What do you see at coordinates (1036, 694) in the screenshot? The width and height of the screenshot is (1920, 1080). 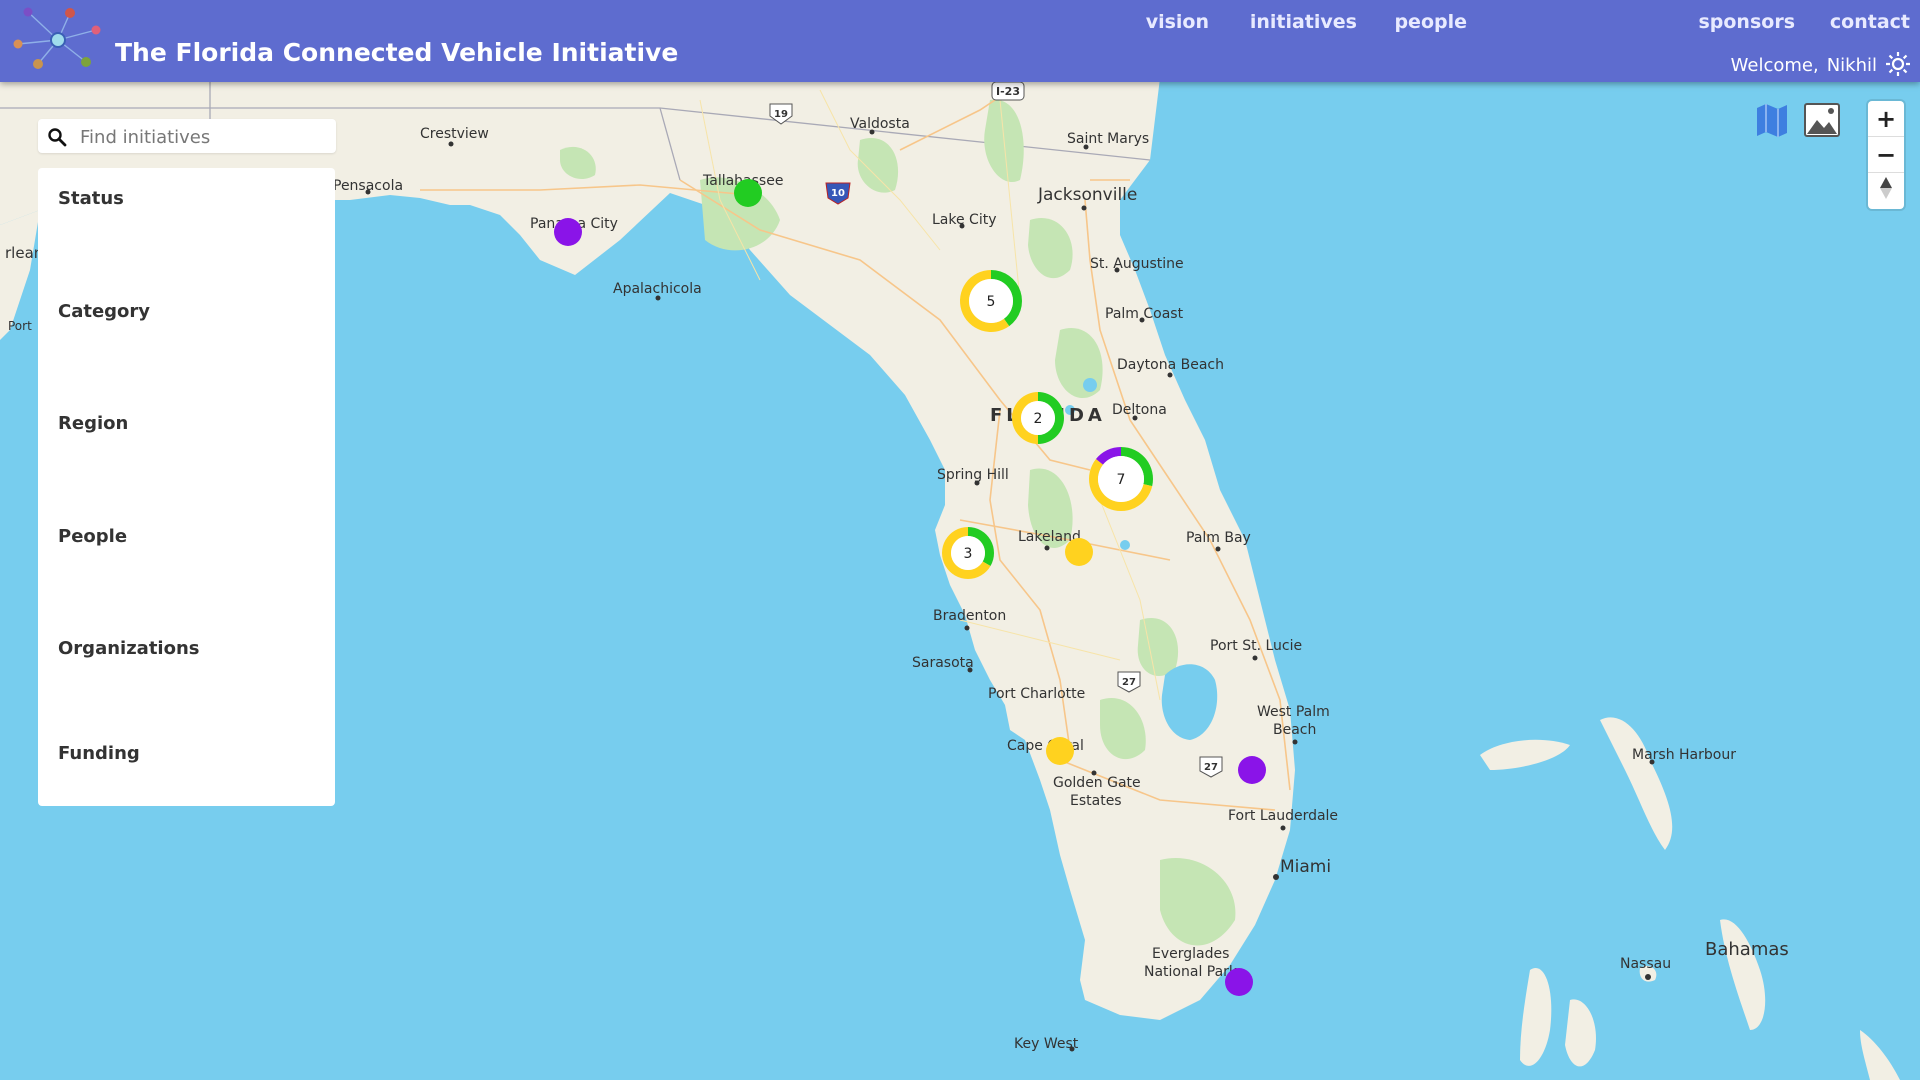 I see `svg-text: Port Charlotte` at bounding box center [1036, 694].